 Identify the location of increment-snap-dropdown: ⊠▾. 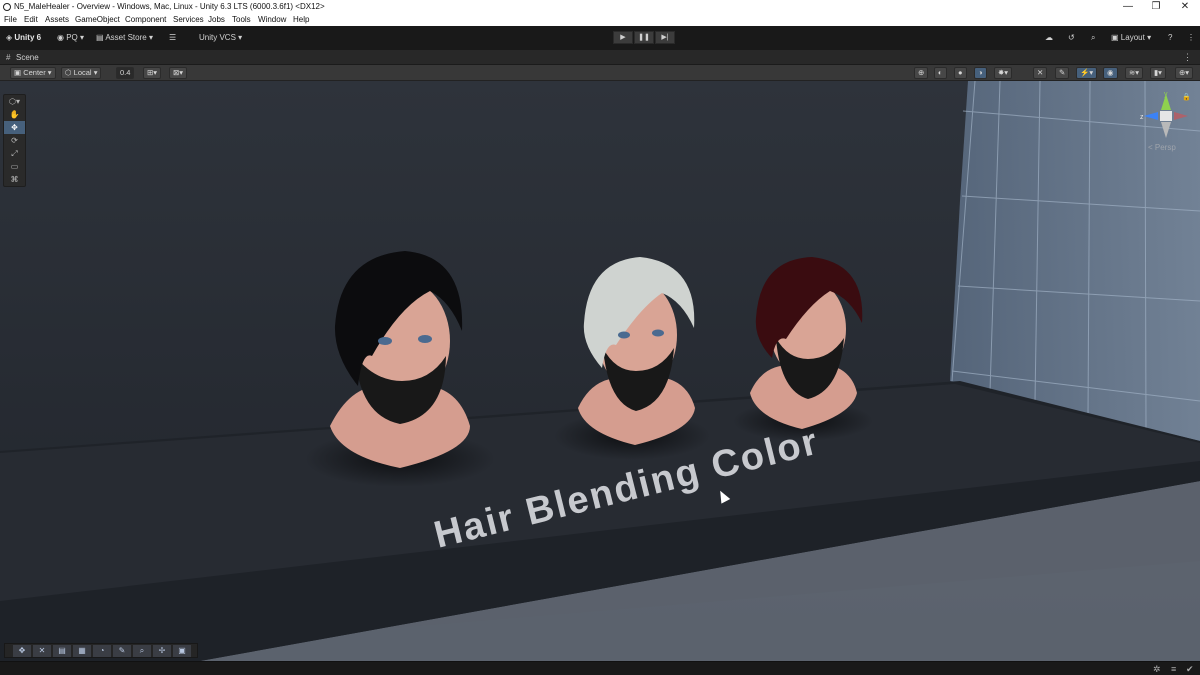
(178, 73).